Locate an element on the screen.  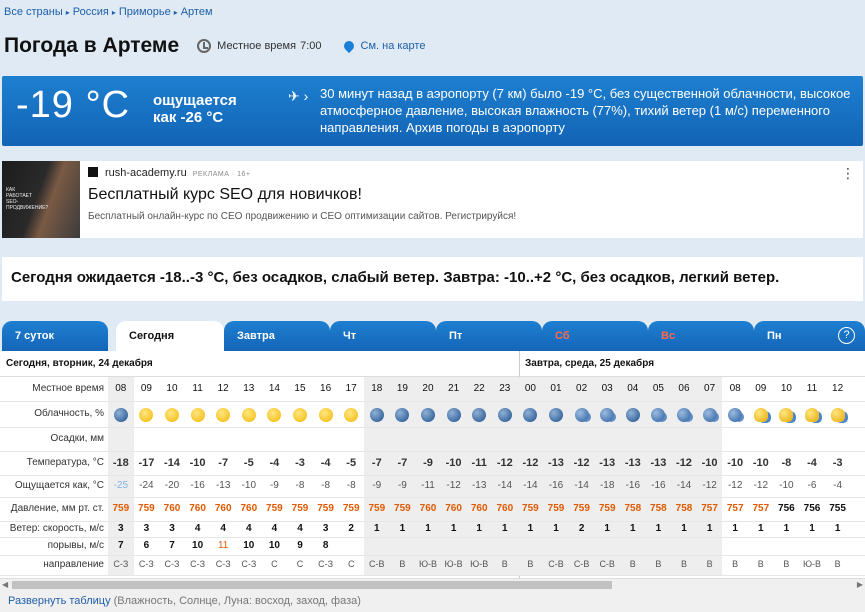
hour-cell: 16 is located at coordinates (326, 388).